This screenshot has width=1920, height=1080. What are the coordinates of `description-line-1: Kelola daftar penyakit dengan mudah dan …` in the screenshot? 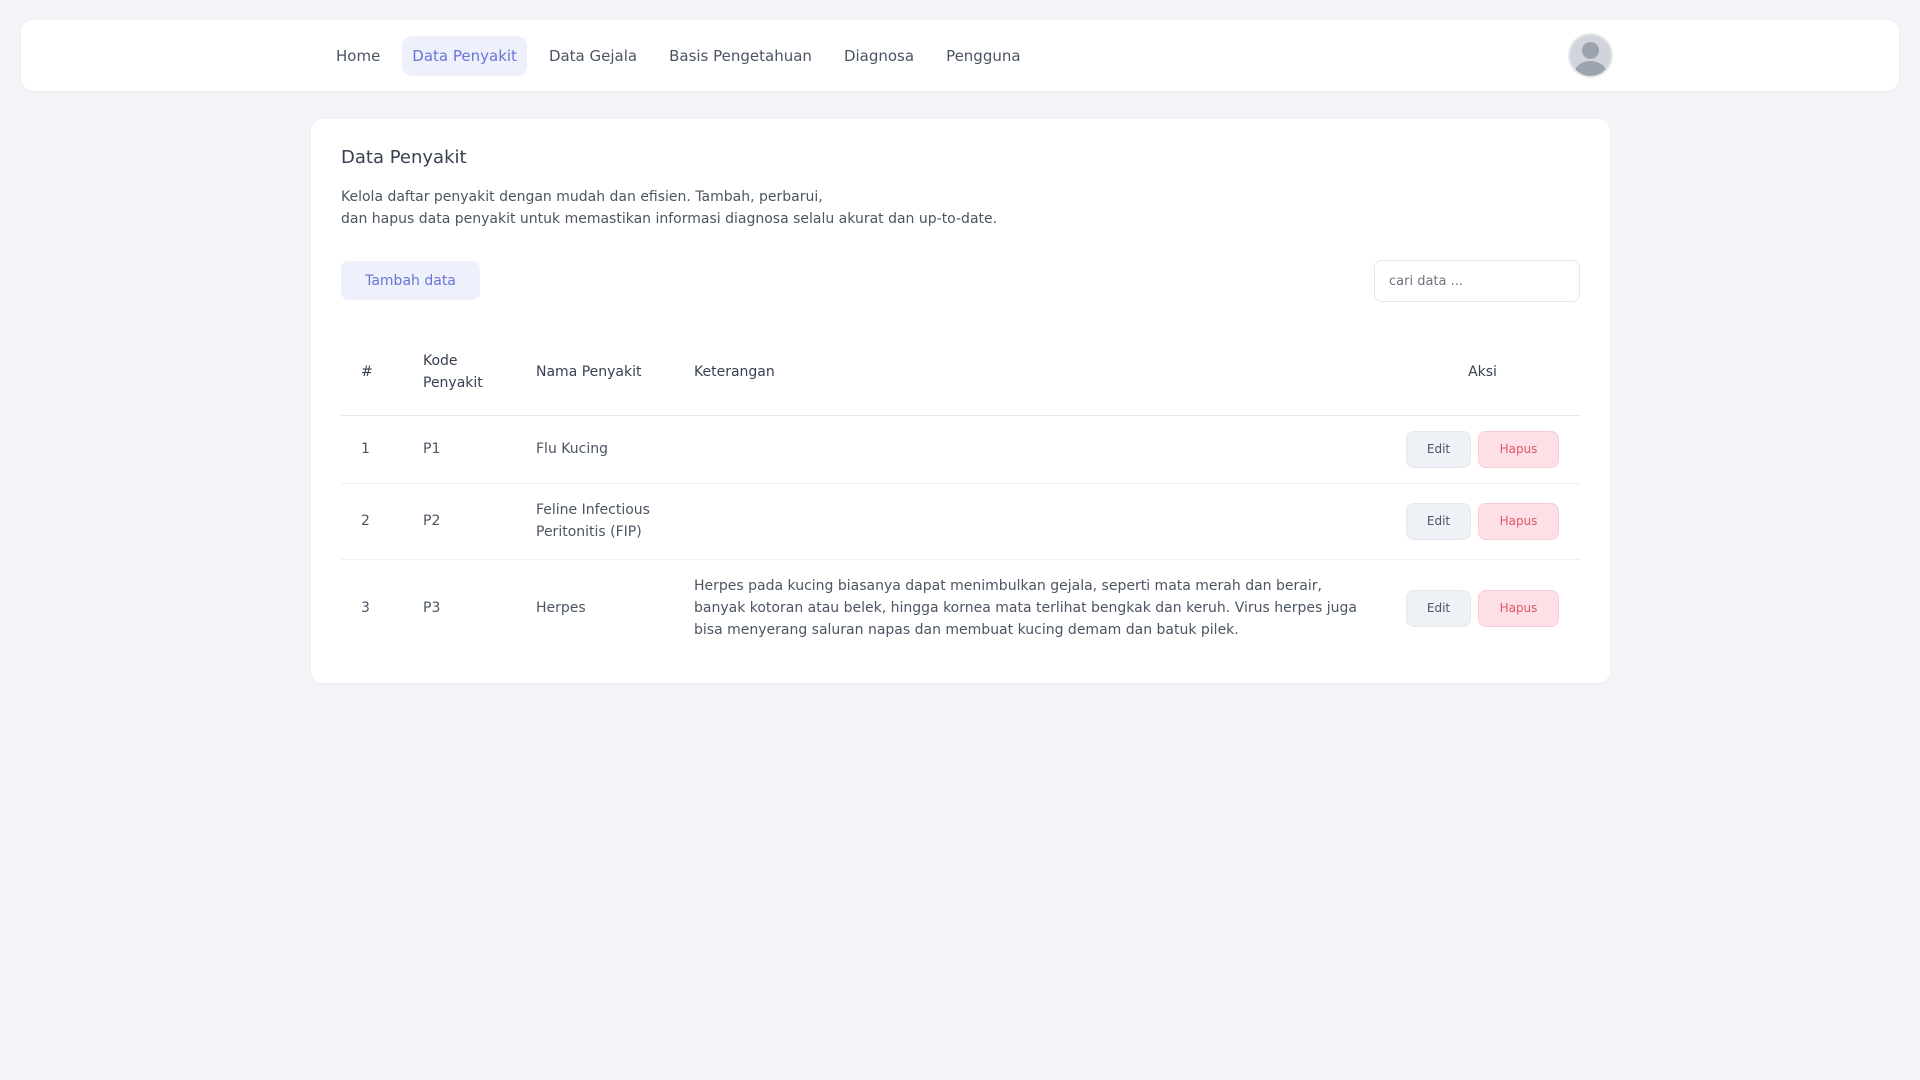 It's located at (582, 197).